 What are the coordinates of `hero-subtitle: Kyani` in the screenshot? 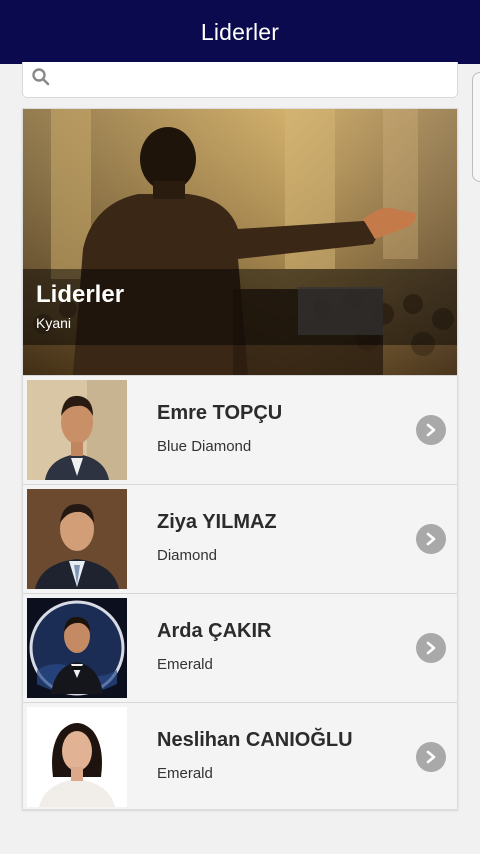 It's located at (54, 323).